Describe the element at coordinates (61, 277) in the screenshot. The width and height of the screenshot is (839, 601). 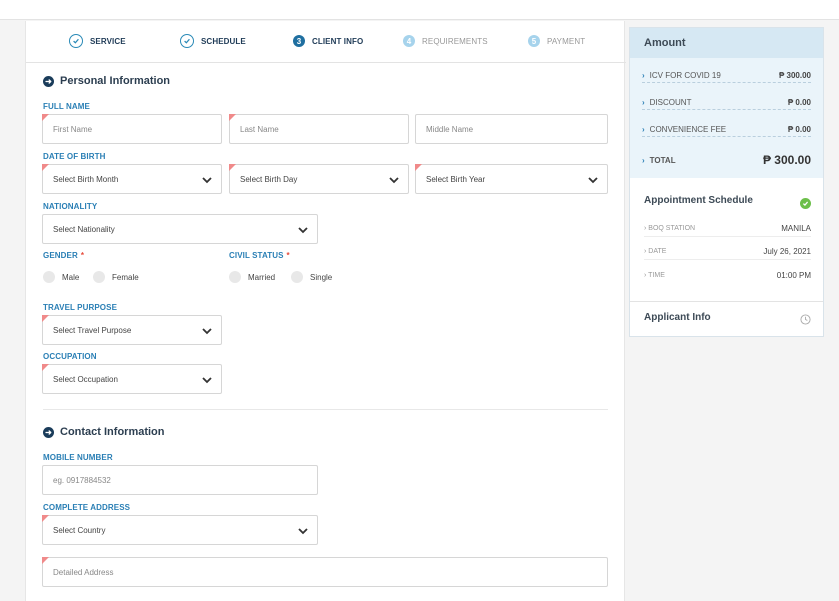
I see `gender-male-radio: Male` at that location.